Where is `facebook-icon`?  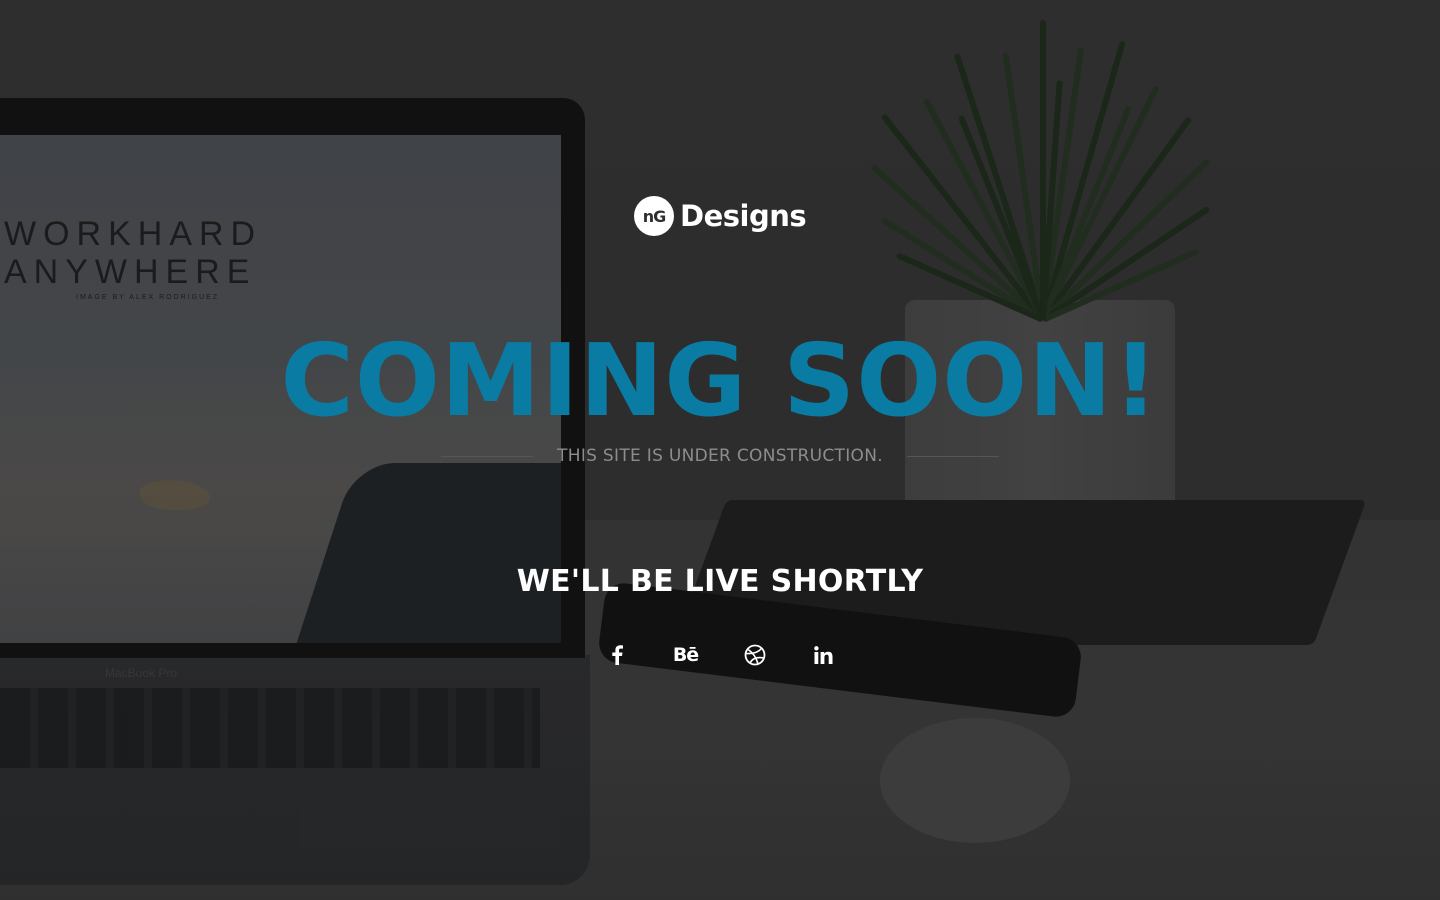 facebook-icon is located at coordinates (617, 655).